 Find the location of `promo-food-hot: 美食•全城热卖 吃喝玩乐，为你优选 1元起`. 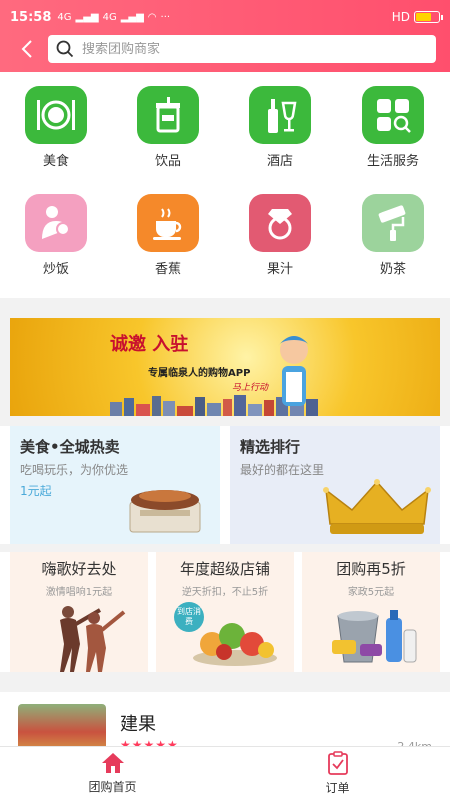

promo-food-hot: 美食•全城热卖 吃喝玩乐，为你优选 1元起 is located at coordinates (115, 485).